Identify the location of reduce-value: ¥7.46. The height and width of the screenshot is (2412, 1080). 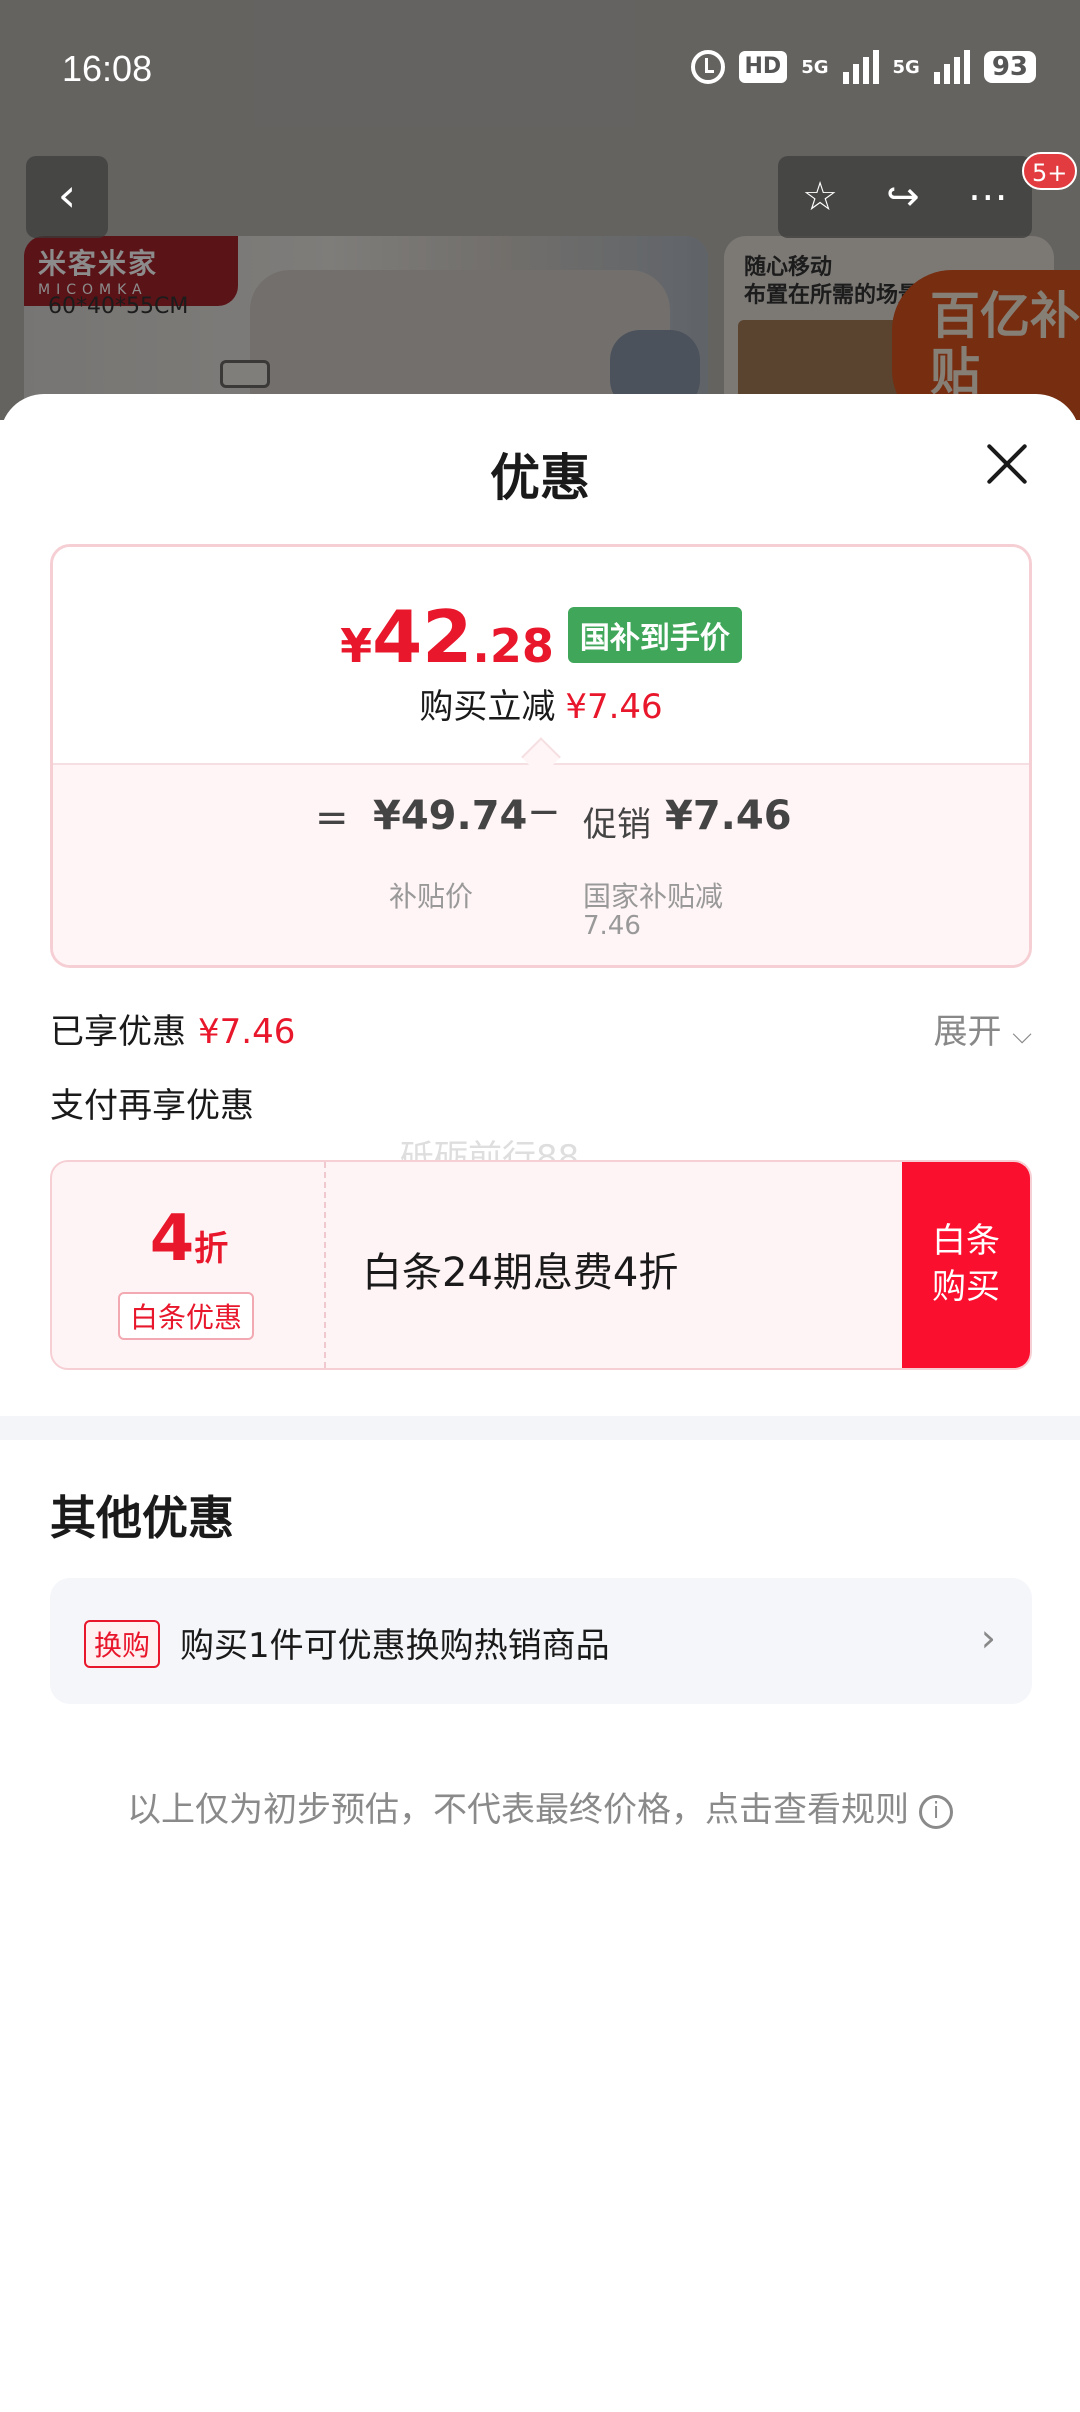
(614, 707).